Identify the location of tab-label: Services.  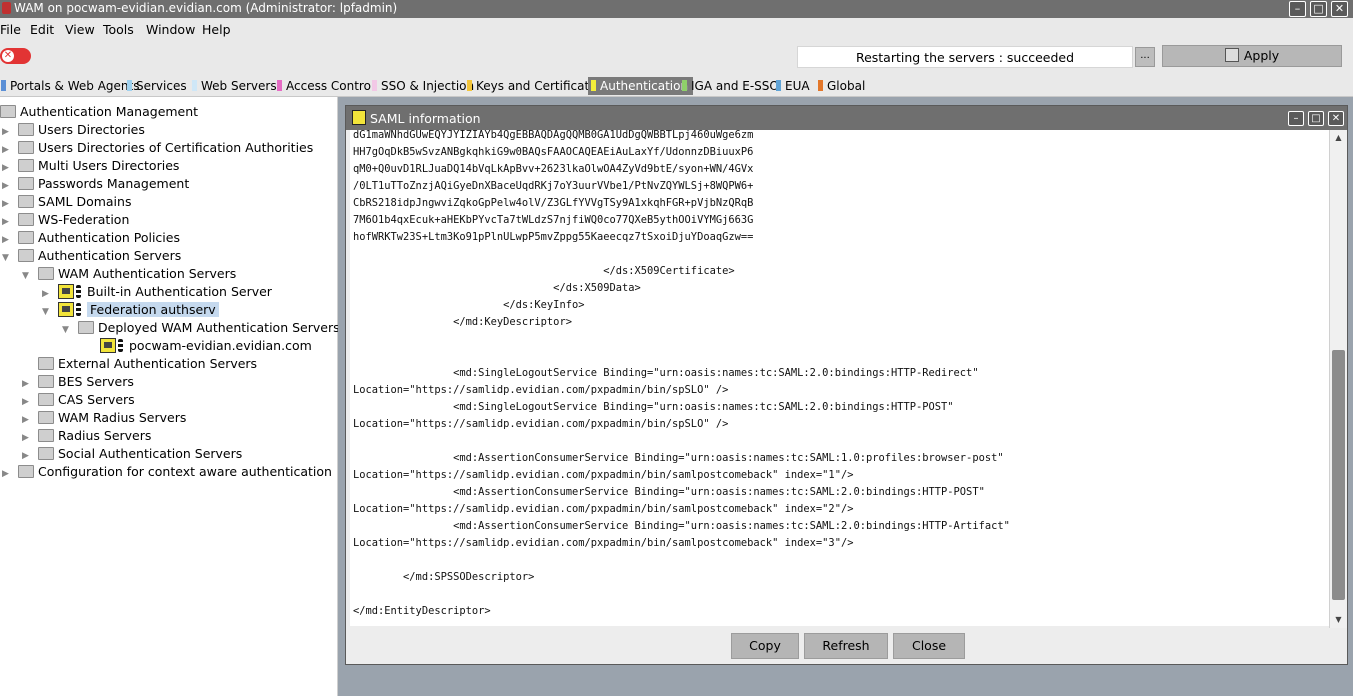
(161, 86).